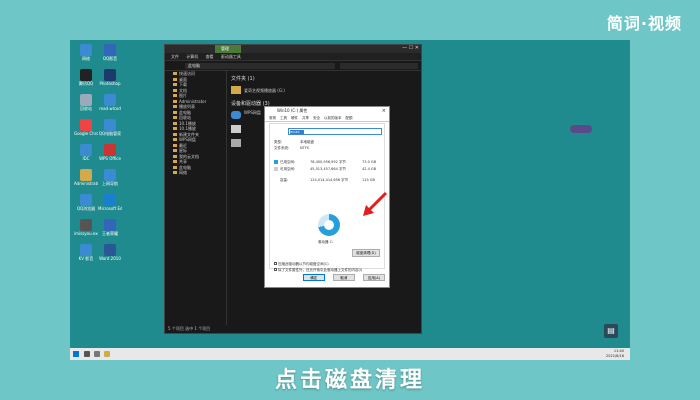  What do you see at coordinates (369, 162) in the screenshot?
I see `used-gb: 73.0 GB` at bounding box center [369, 162].